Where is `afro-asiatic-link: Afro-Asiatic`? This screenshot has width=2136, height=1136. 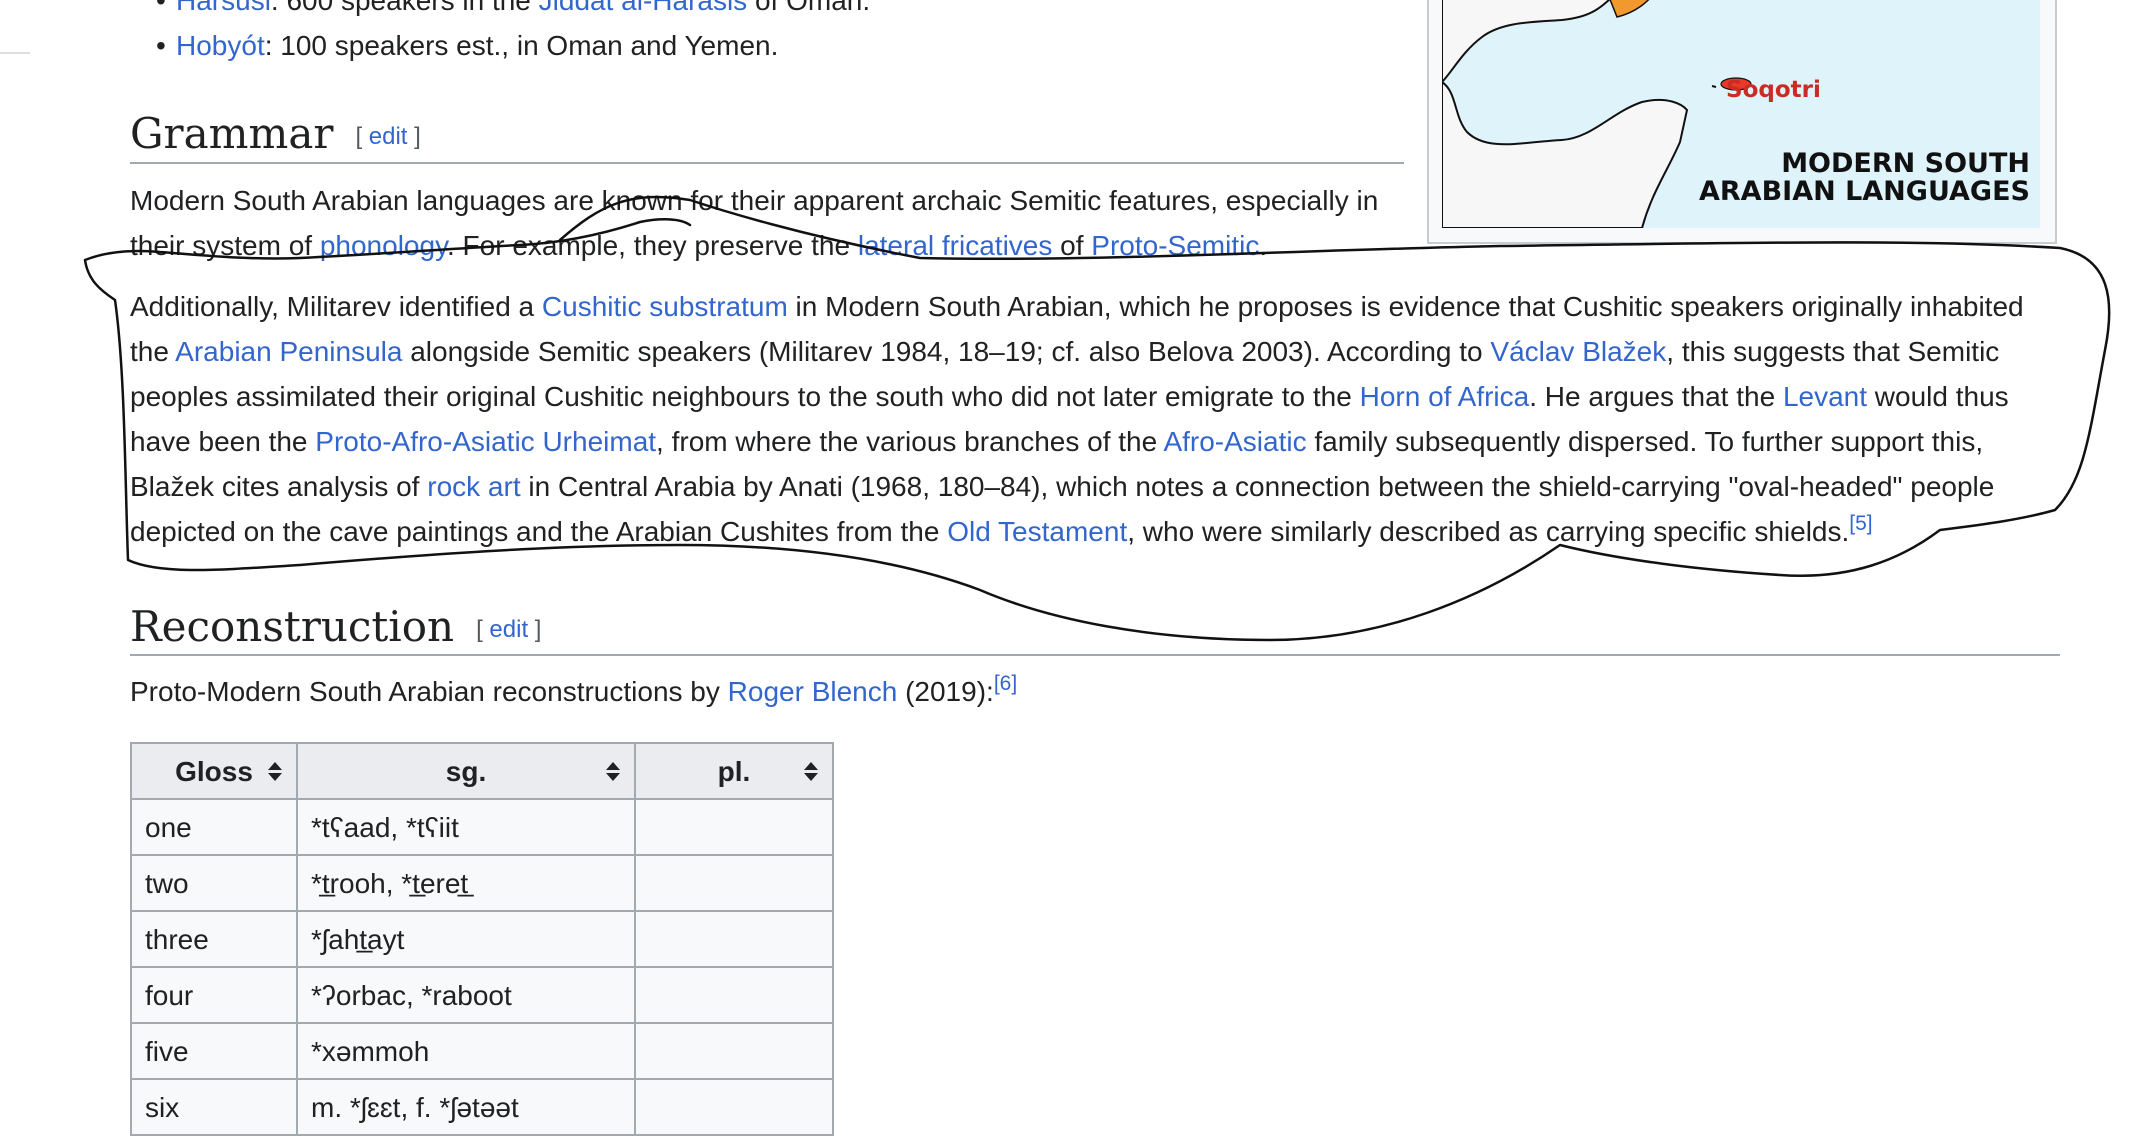 afro-asiatic-link: Afro-Asiatic is located at coordinates (1234, 441).